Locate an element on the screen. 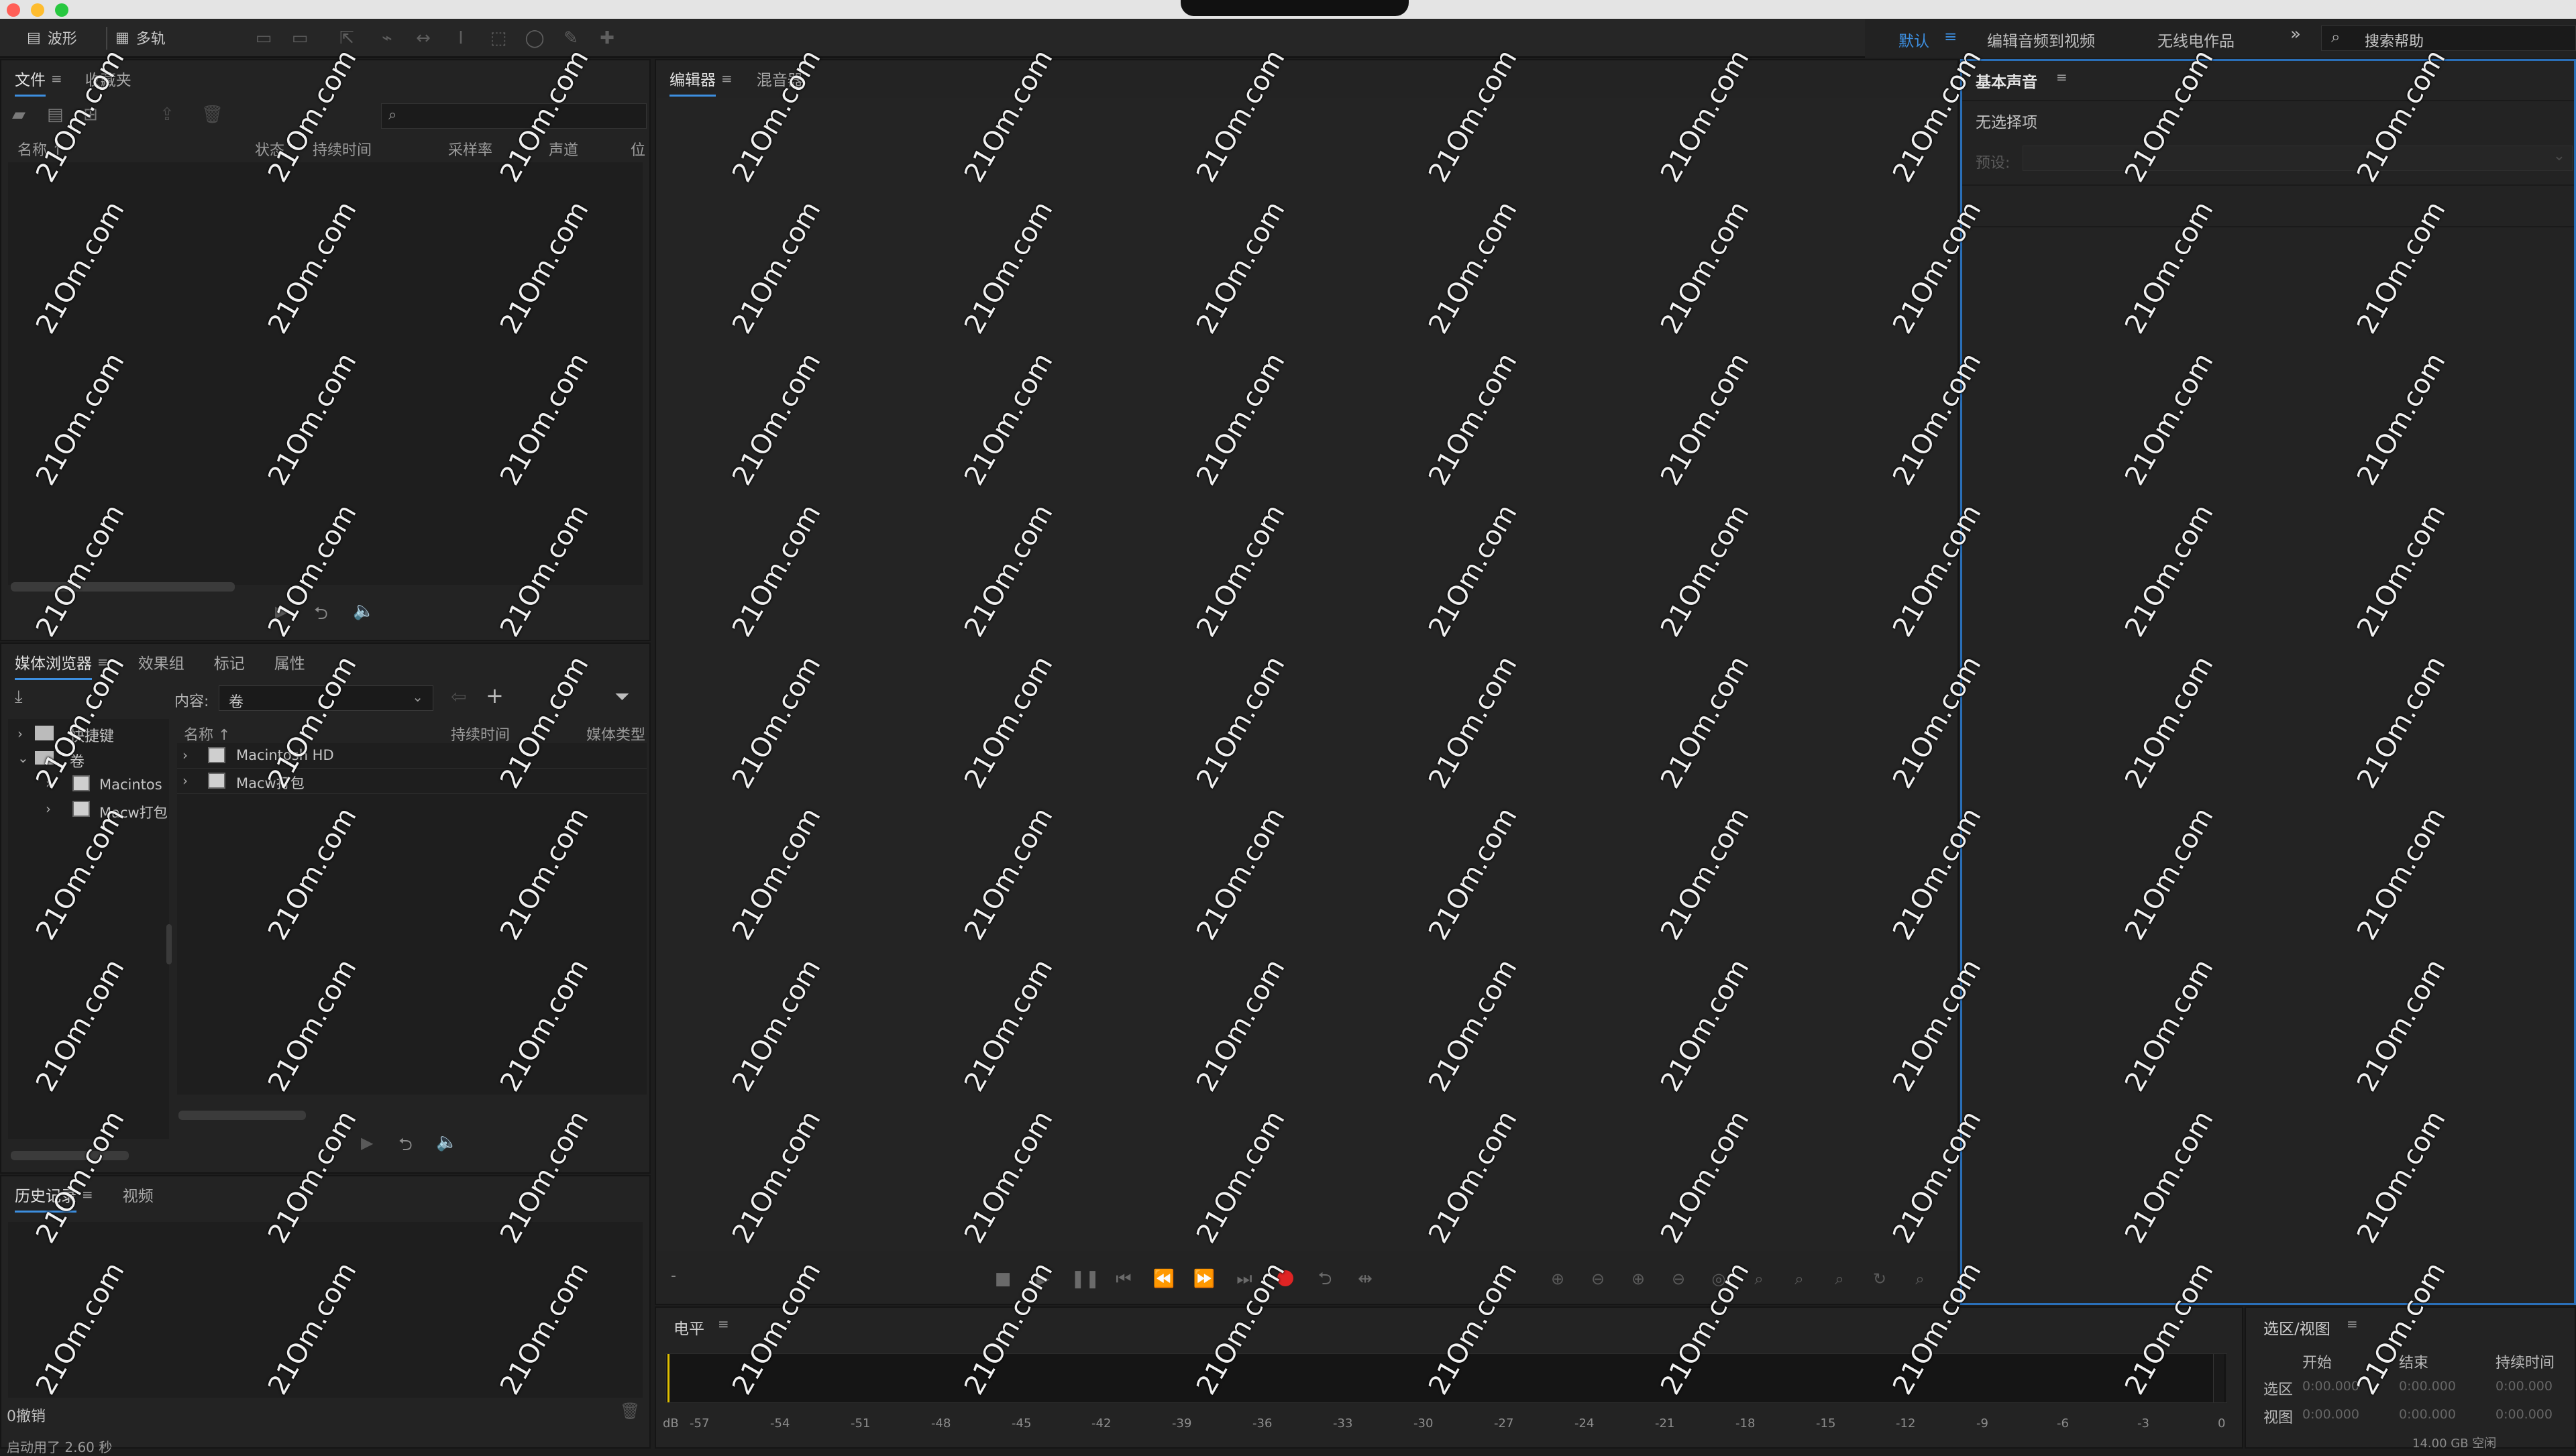 This screenshot has height=1456, width=2576. workspace-edit-audio-to-video: 编辑音频到视频 is located at coordinates (2041, 39).